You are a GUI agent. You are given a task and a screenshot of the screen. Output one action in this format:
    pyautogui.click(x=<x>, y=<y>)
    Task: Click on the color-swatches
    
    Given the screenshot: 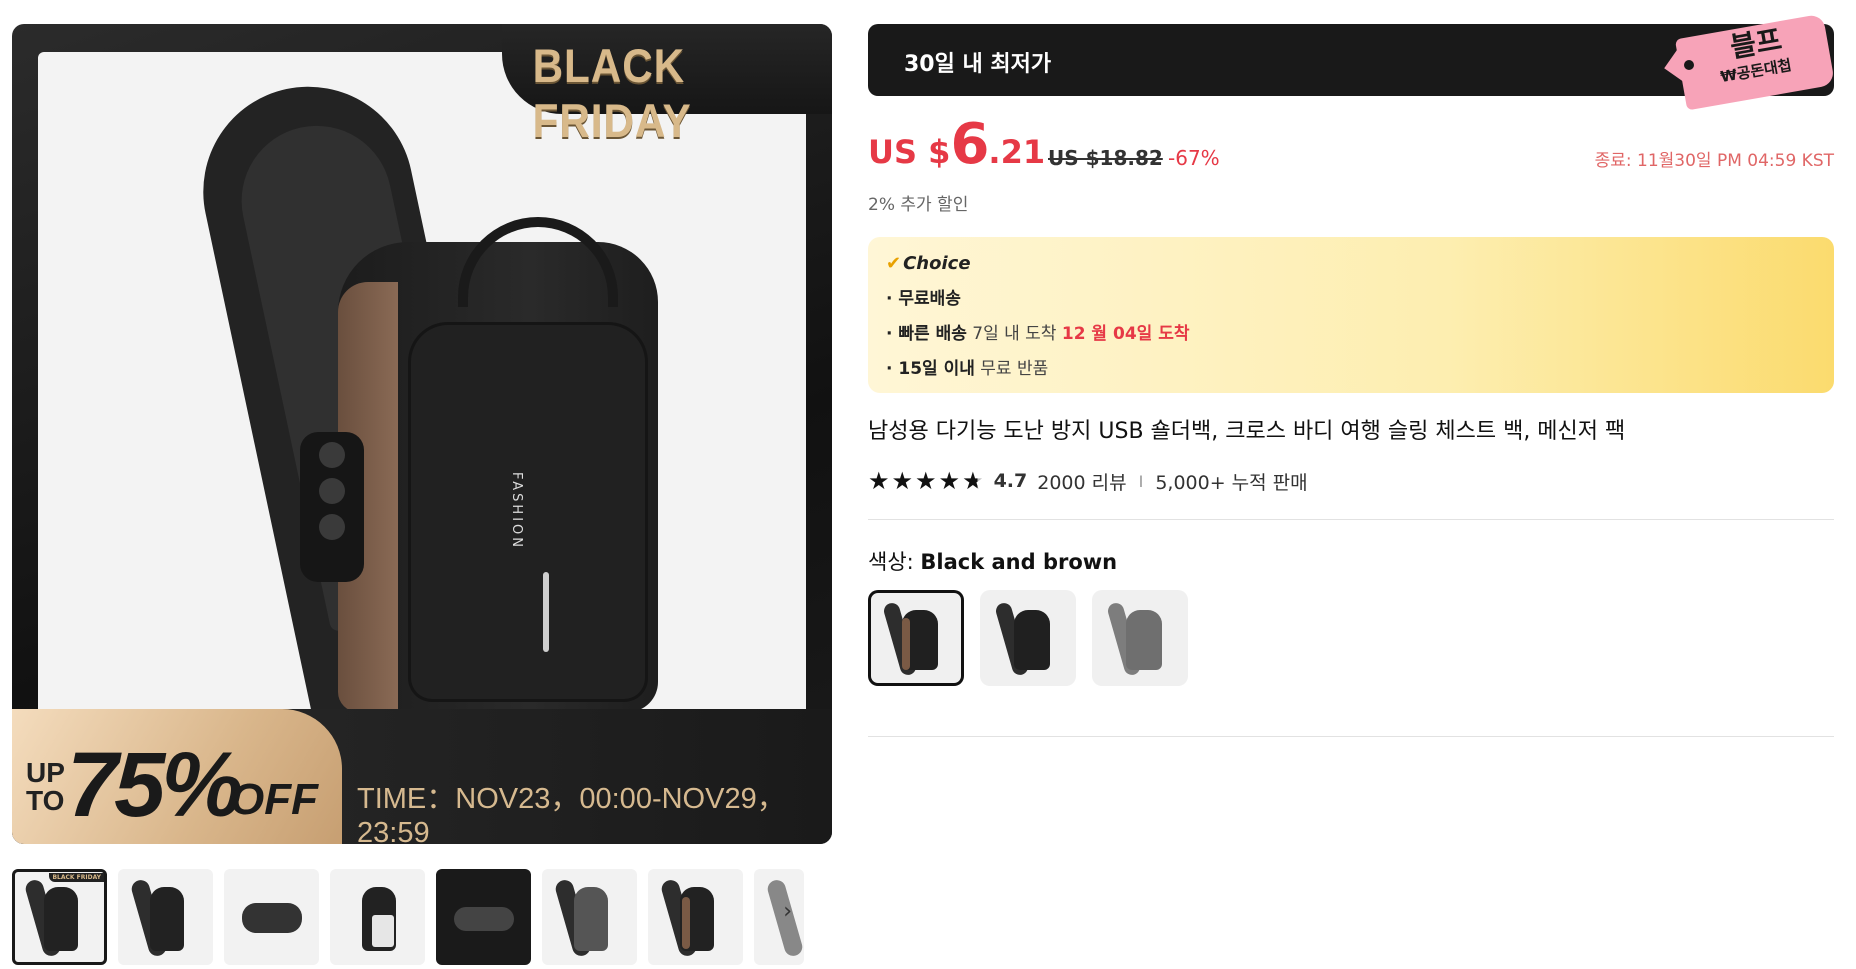 What is the action you would take?
    pyautogui.click(x=1351, y=638)
    